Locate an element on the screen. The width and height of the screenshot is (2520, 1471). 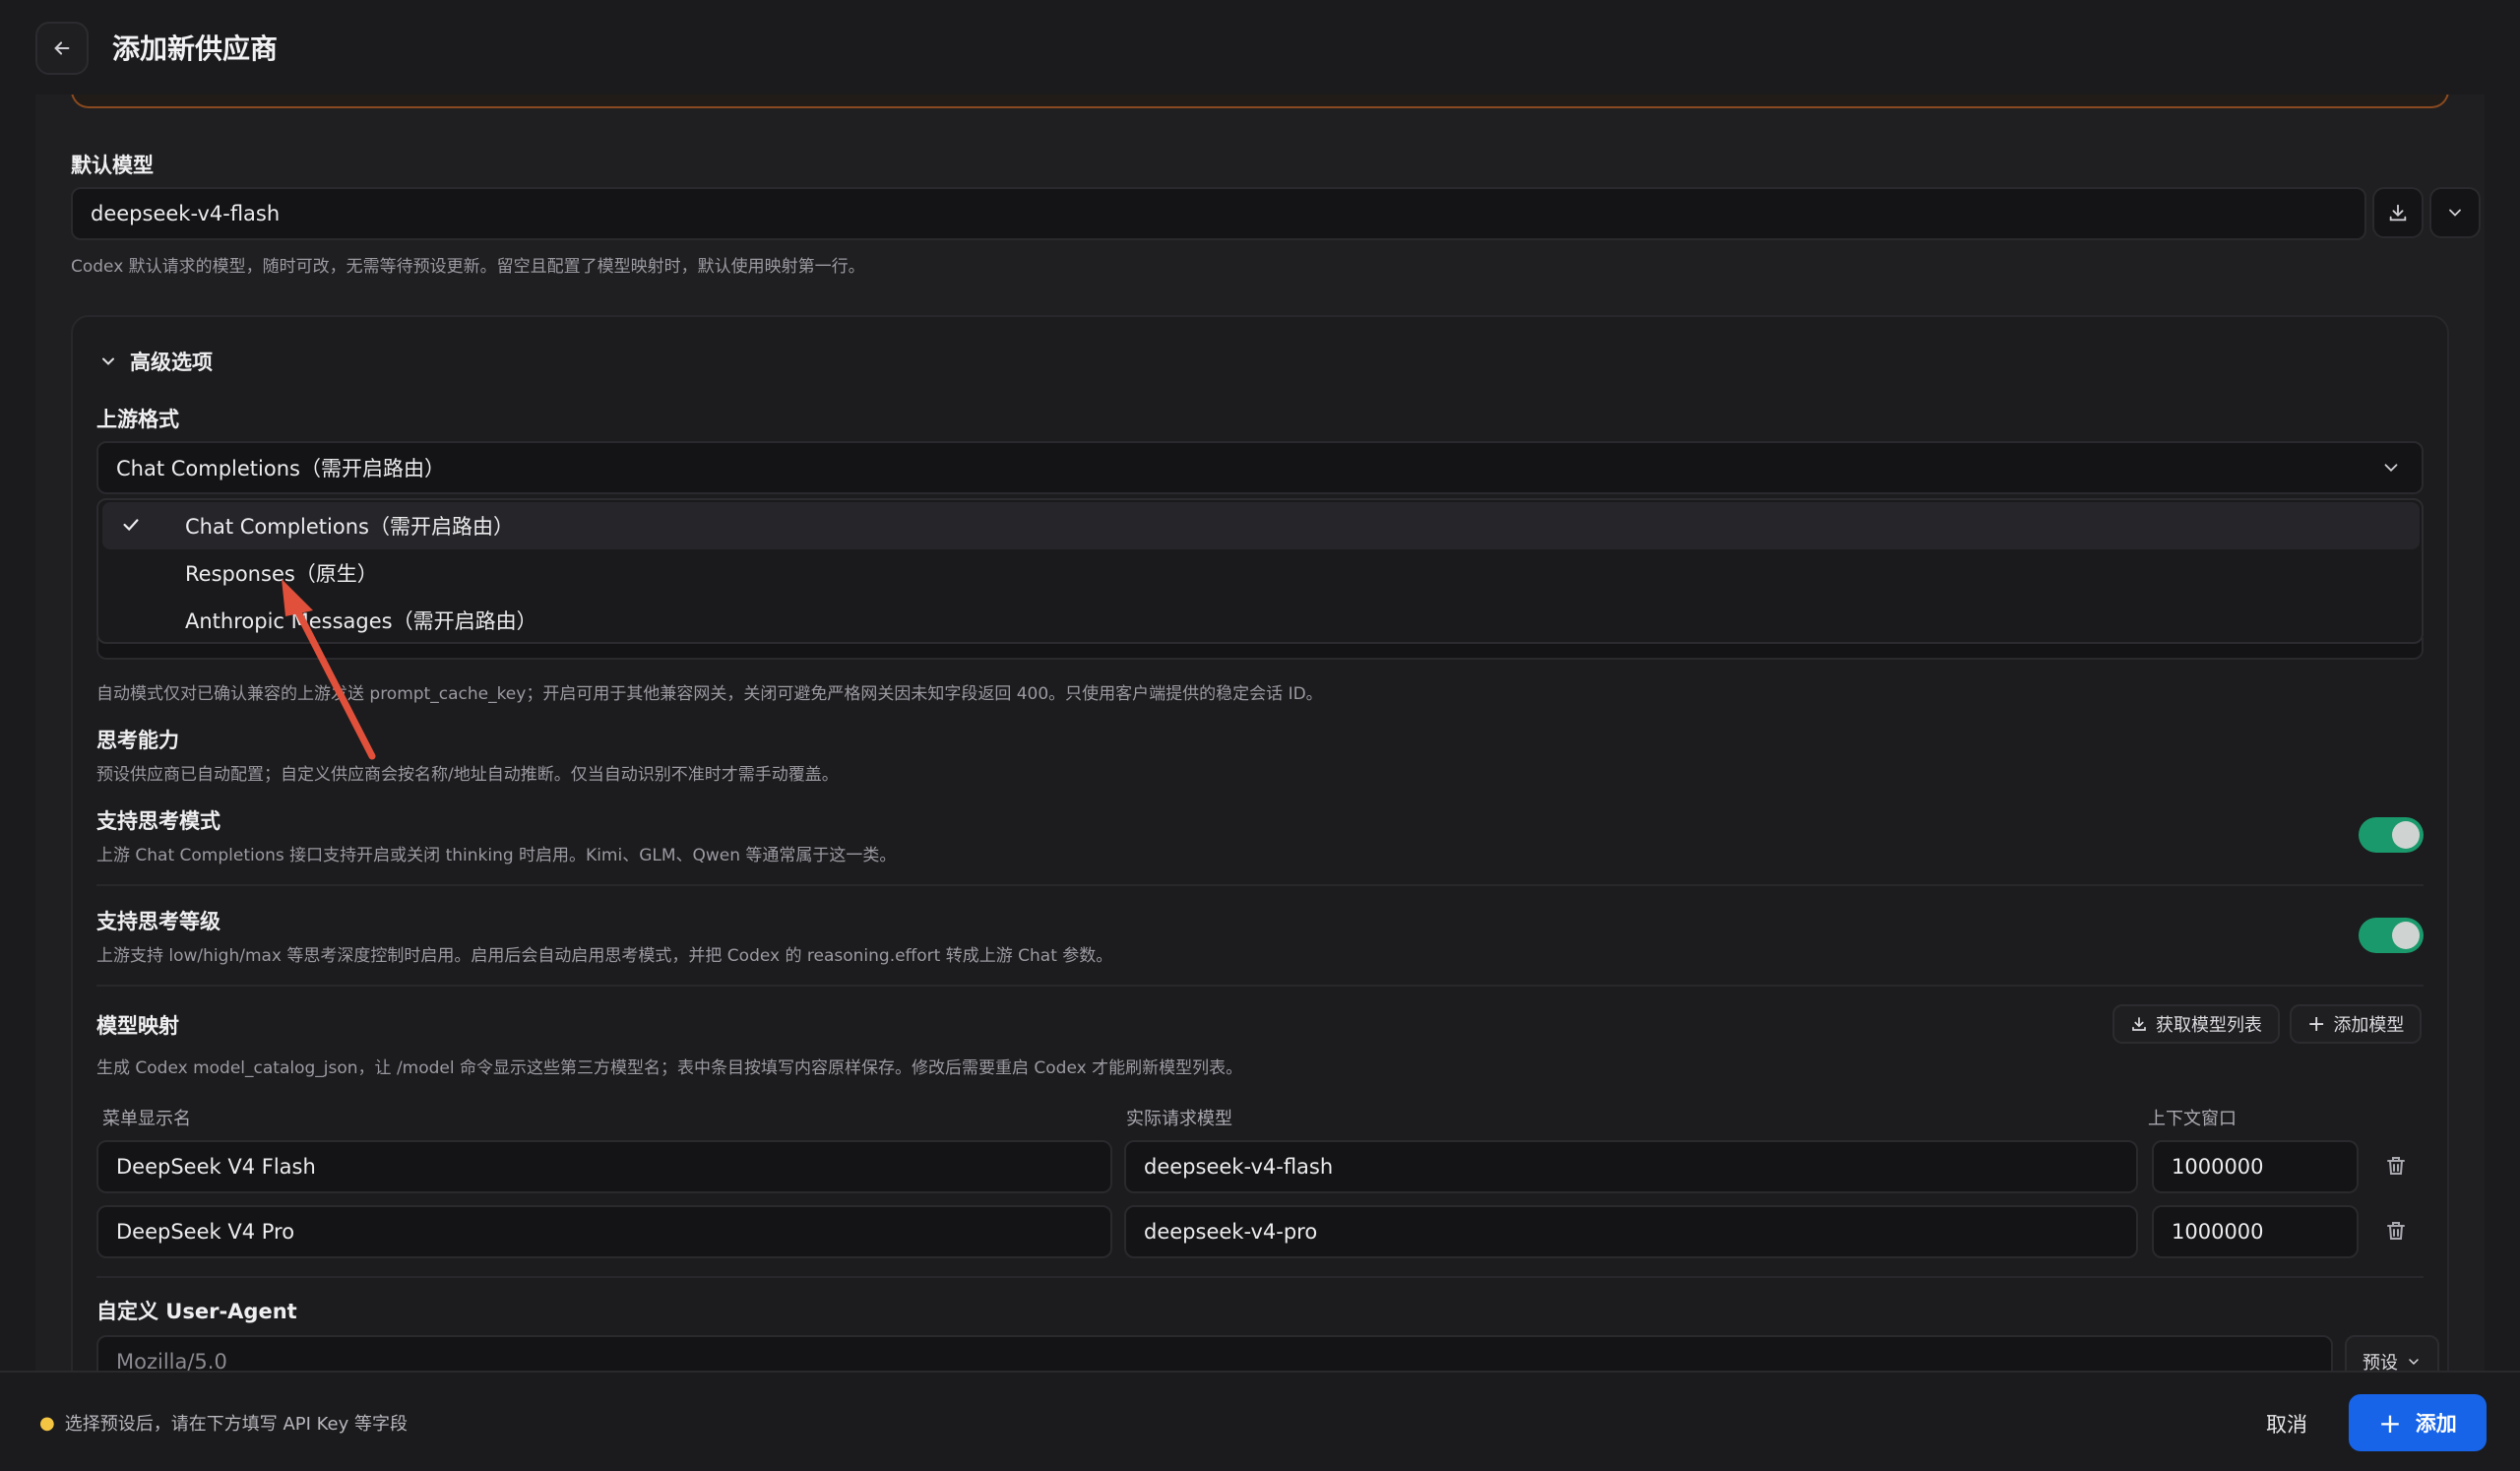
default-model-input: deepseek-v4-flash is located at coordinates (1218, 213).